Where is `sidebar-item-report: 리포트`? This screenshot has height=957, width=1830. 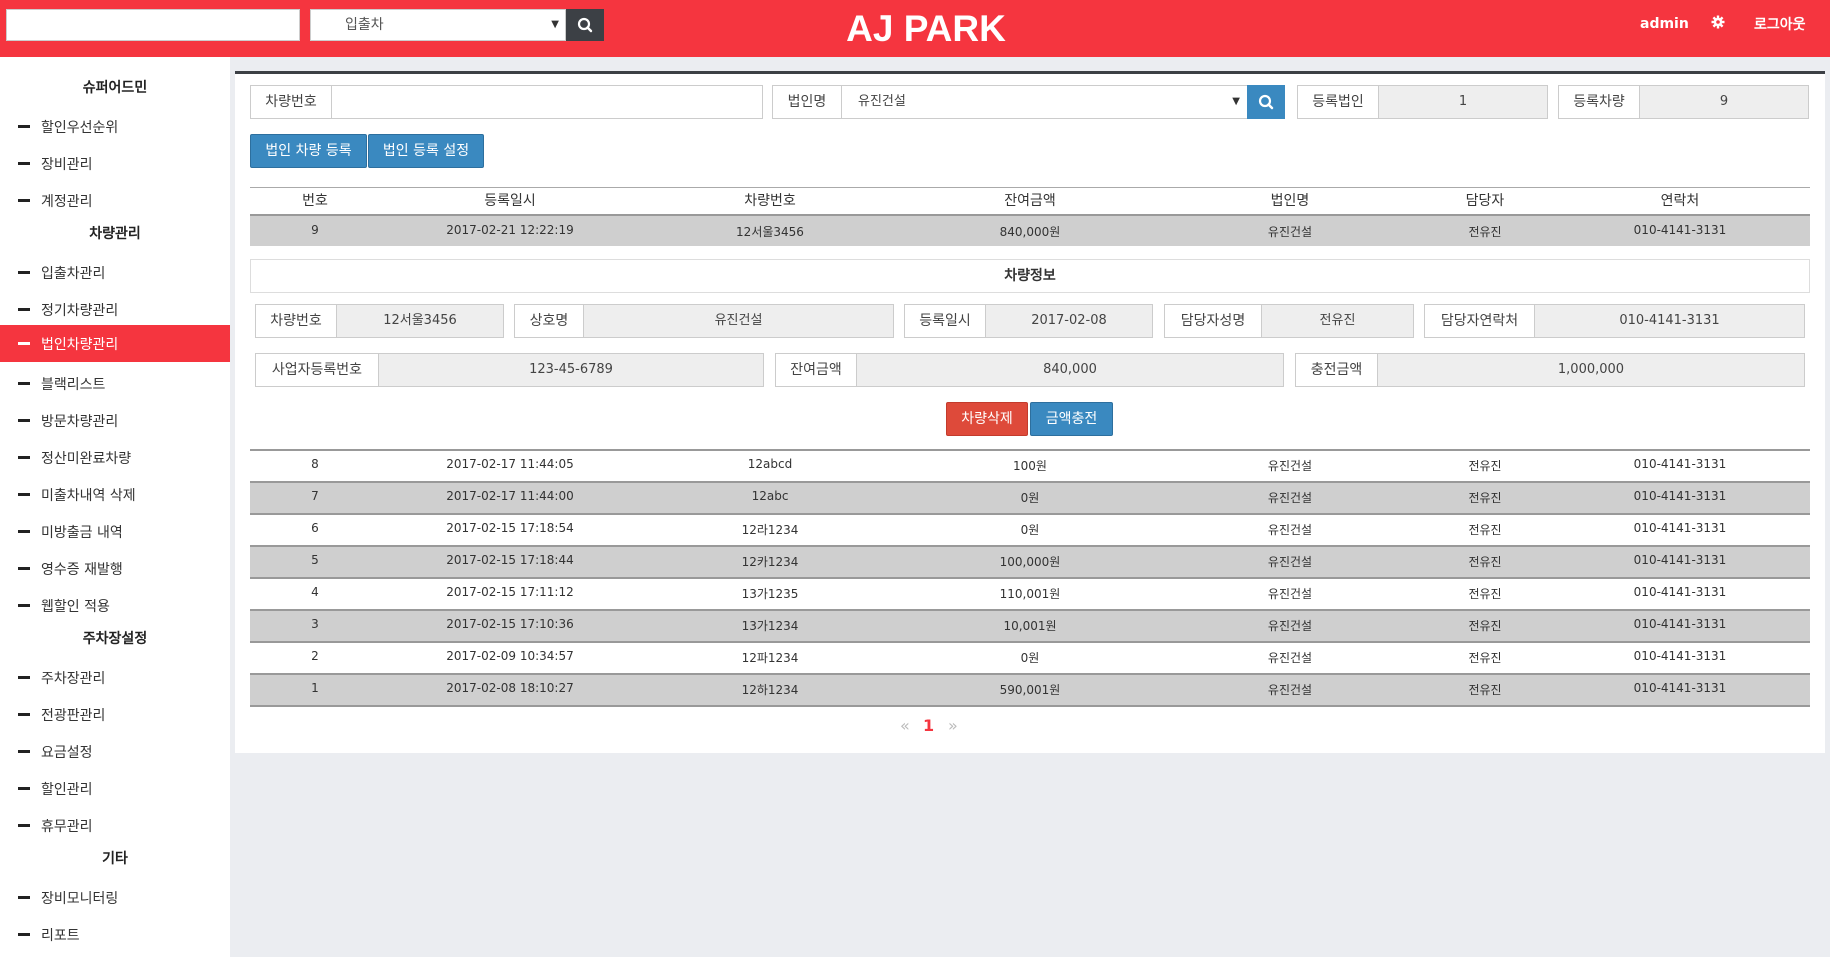
sidebar-item-report: 리포트 is located at coordinates (115, 934).